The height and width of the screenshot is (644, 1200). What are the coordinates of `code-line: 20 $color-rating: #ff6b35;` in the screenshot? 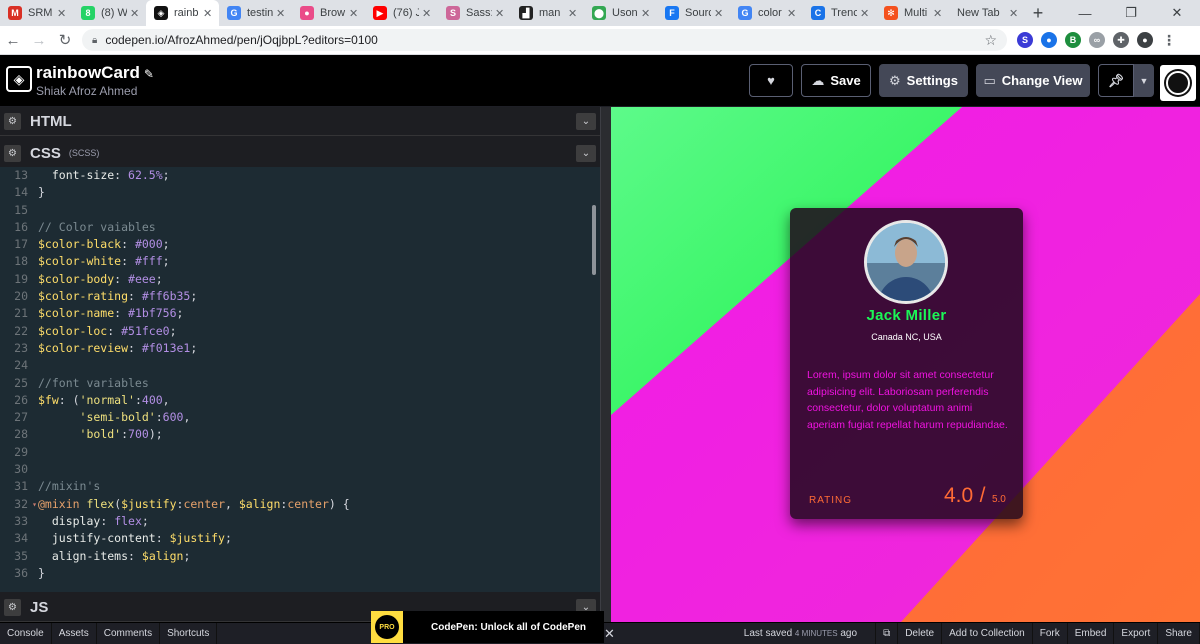 It's located at (301, 296).